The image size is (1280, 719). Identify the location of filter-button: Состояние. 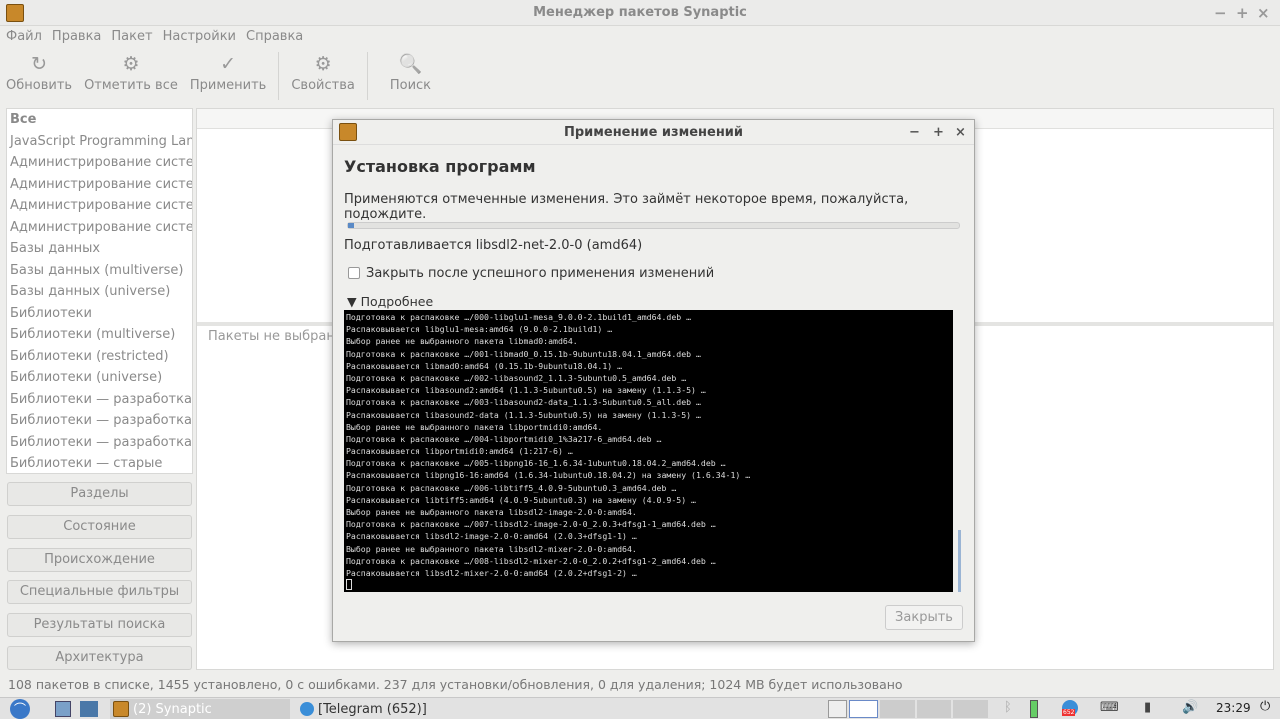
(99, 526).